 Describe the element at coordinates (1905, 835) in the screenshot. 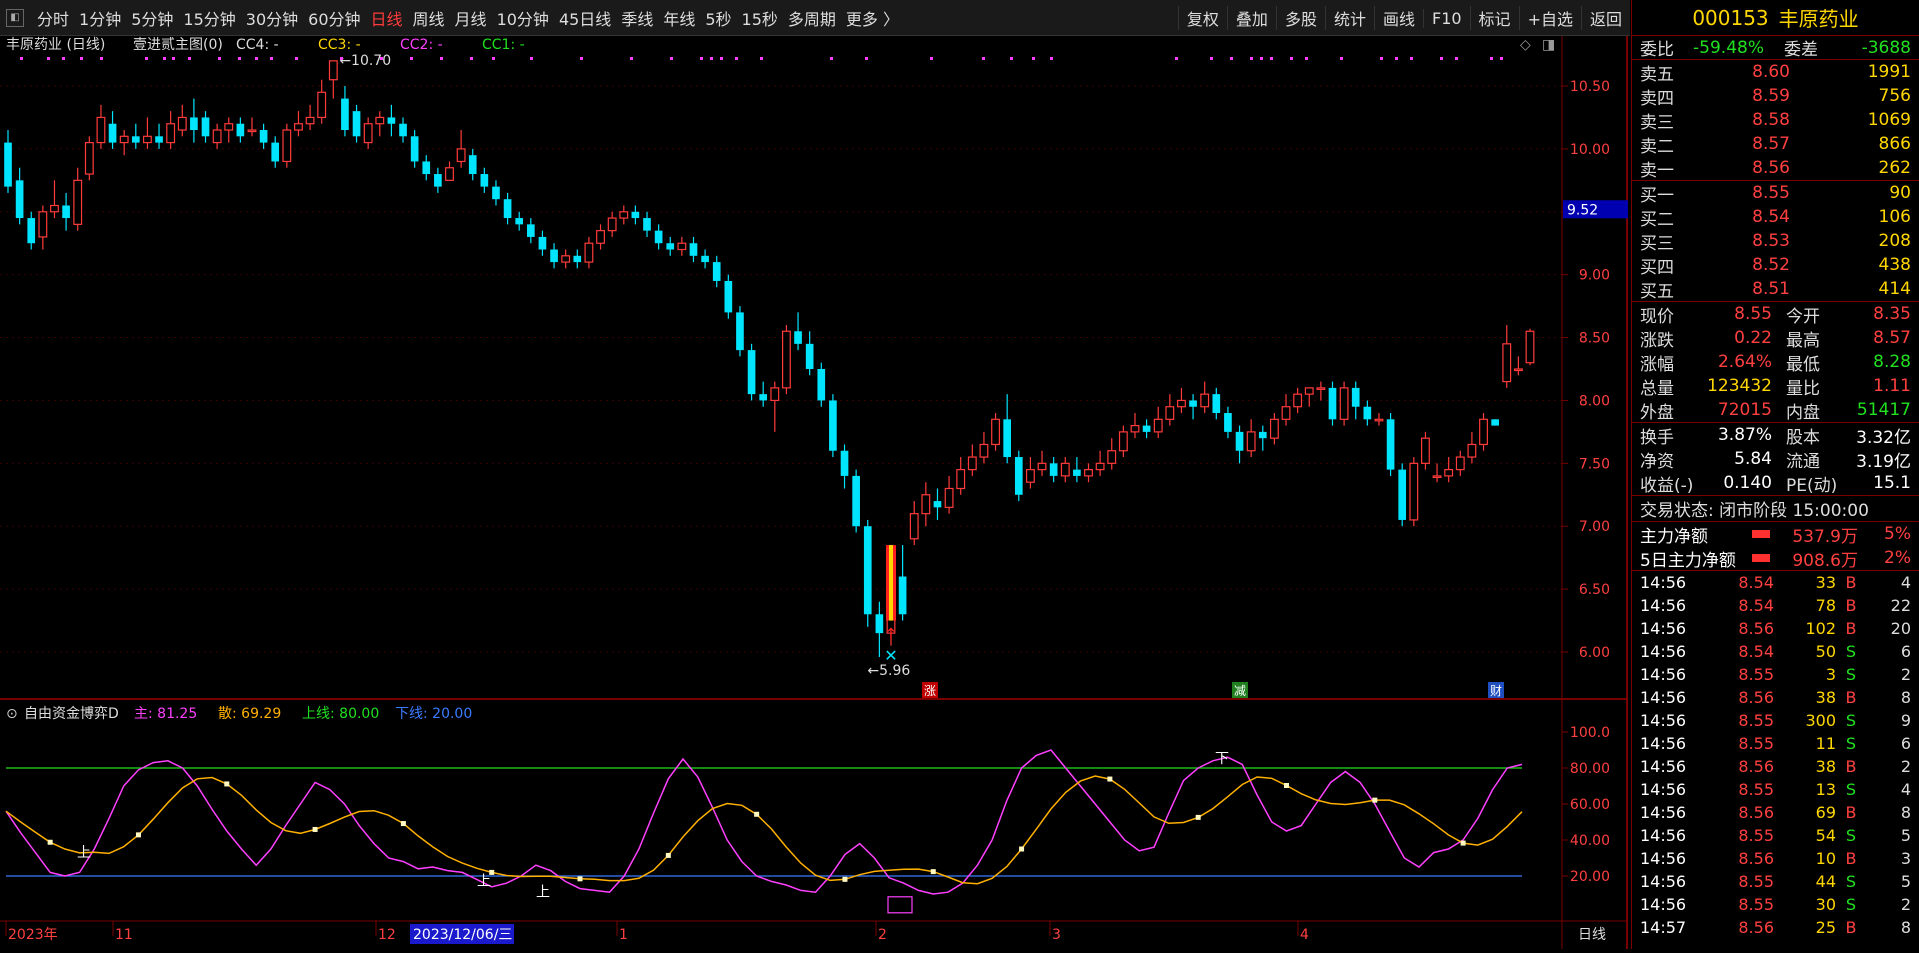

I see `tick-count: 5` at that location.